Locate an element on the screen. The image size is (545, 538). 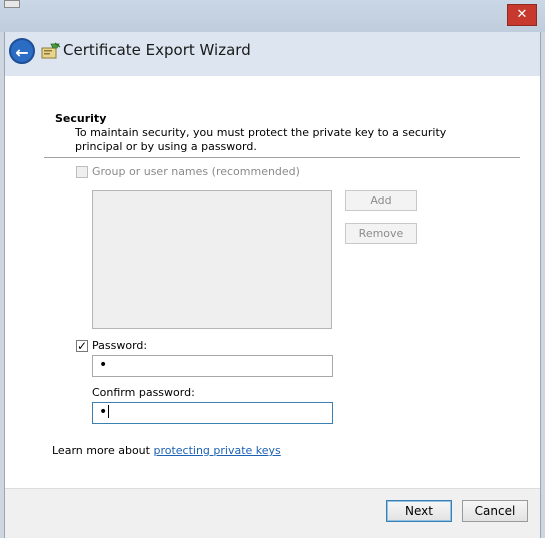
wizard-footer: Next Cancel is located at coordinates (272, 513).